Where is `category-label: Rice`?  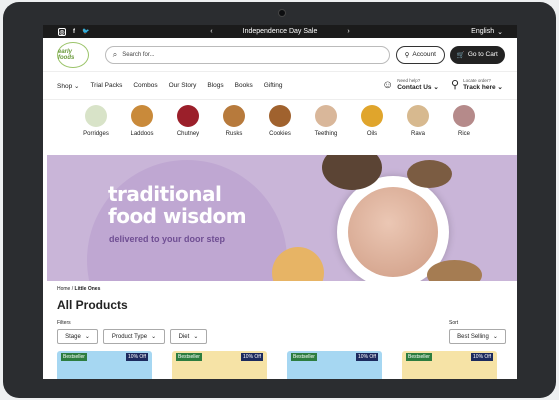
category-label: Rice is located at coordinates (463, 134).